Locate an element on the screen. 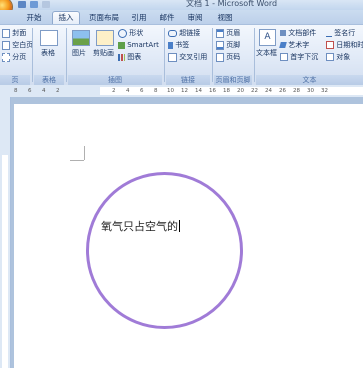 The image size is (363, 368). header-icon is located at coordinates (220, 33).